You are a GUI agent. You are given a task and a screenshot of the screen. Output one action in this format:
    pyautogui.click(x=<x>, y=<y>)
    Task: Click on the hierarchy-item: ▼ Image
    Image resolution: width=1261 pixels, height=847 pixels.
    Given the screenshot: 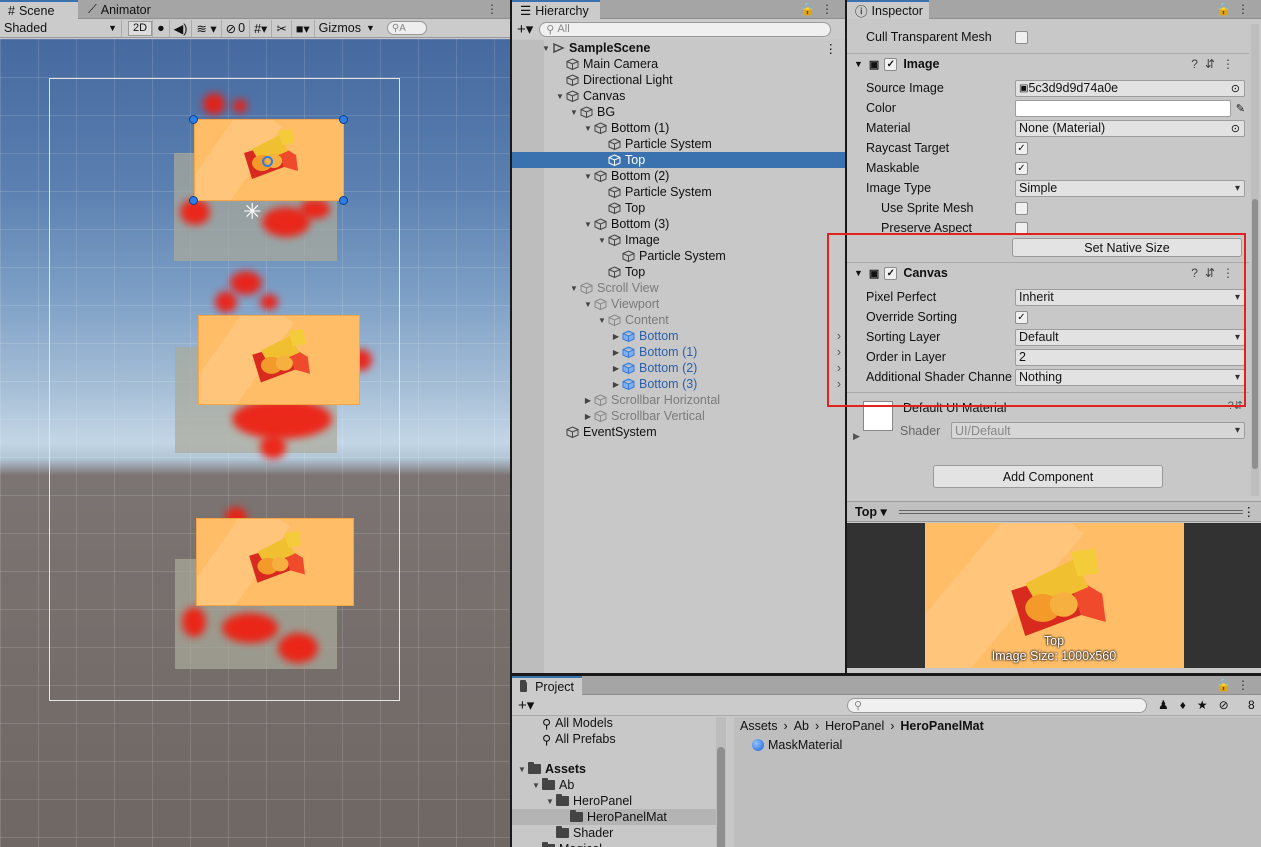 What is the action you would take?
    pyautogui.click(x=678, y=240)
    